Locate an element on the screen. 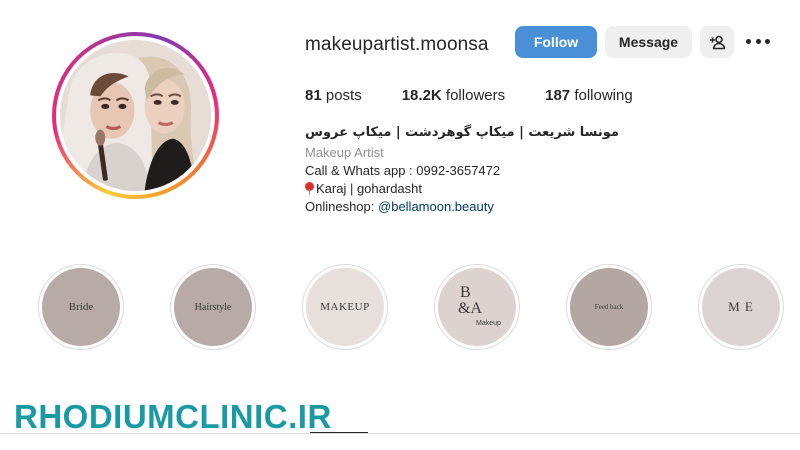 The width and height of the screenshot is (800, 450). profile-stats: 81 posts 18.2K followers 187 following is located at coordinates (489, 95).